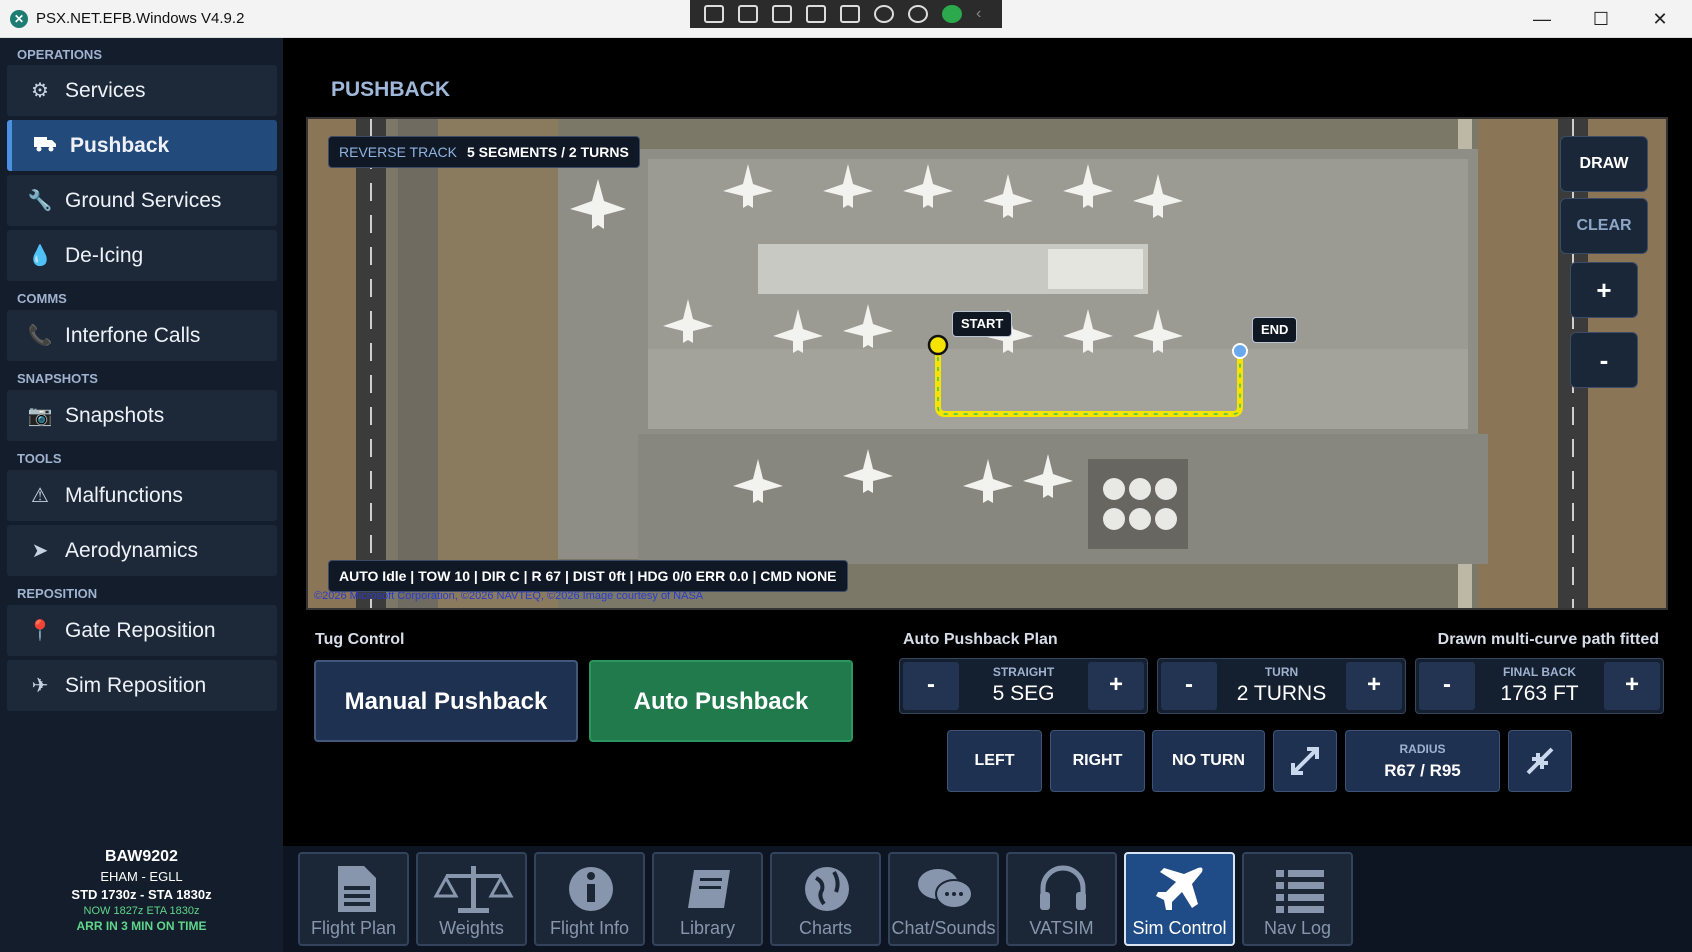 Image resolution: width=1692 pixels, height=952 pixels. Describe the element at coordinates (1632, 686) in the screenshot. I see `final-back-plus-button: +` at that location.